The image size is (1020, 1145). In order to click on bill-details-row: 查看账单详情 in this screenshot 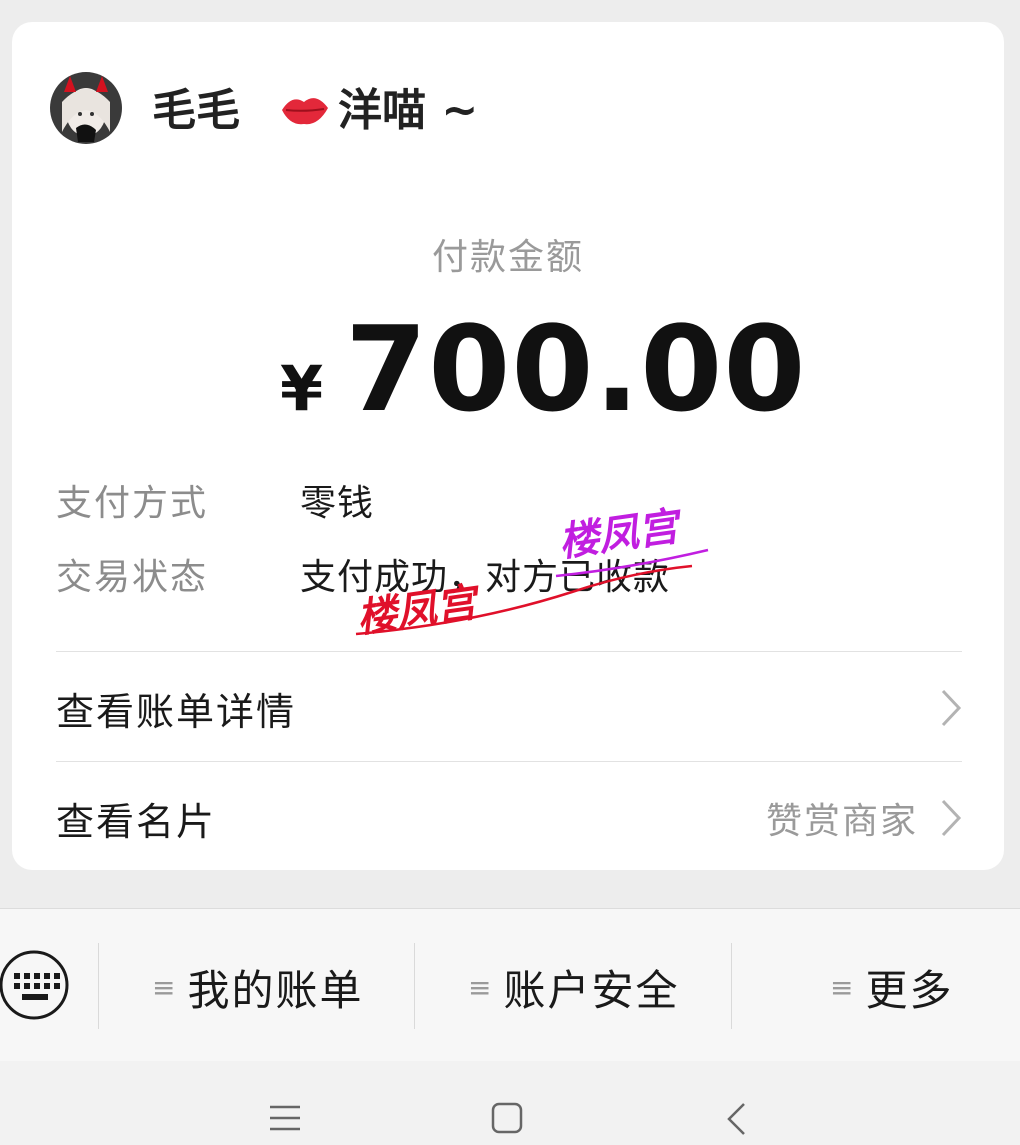, I will do `click(509, 708)`.